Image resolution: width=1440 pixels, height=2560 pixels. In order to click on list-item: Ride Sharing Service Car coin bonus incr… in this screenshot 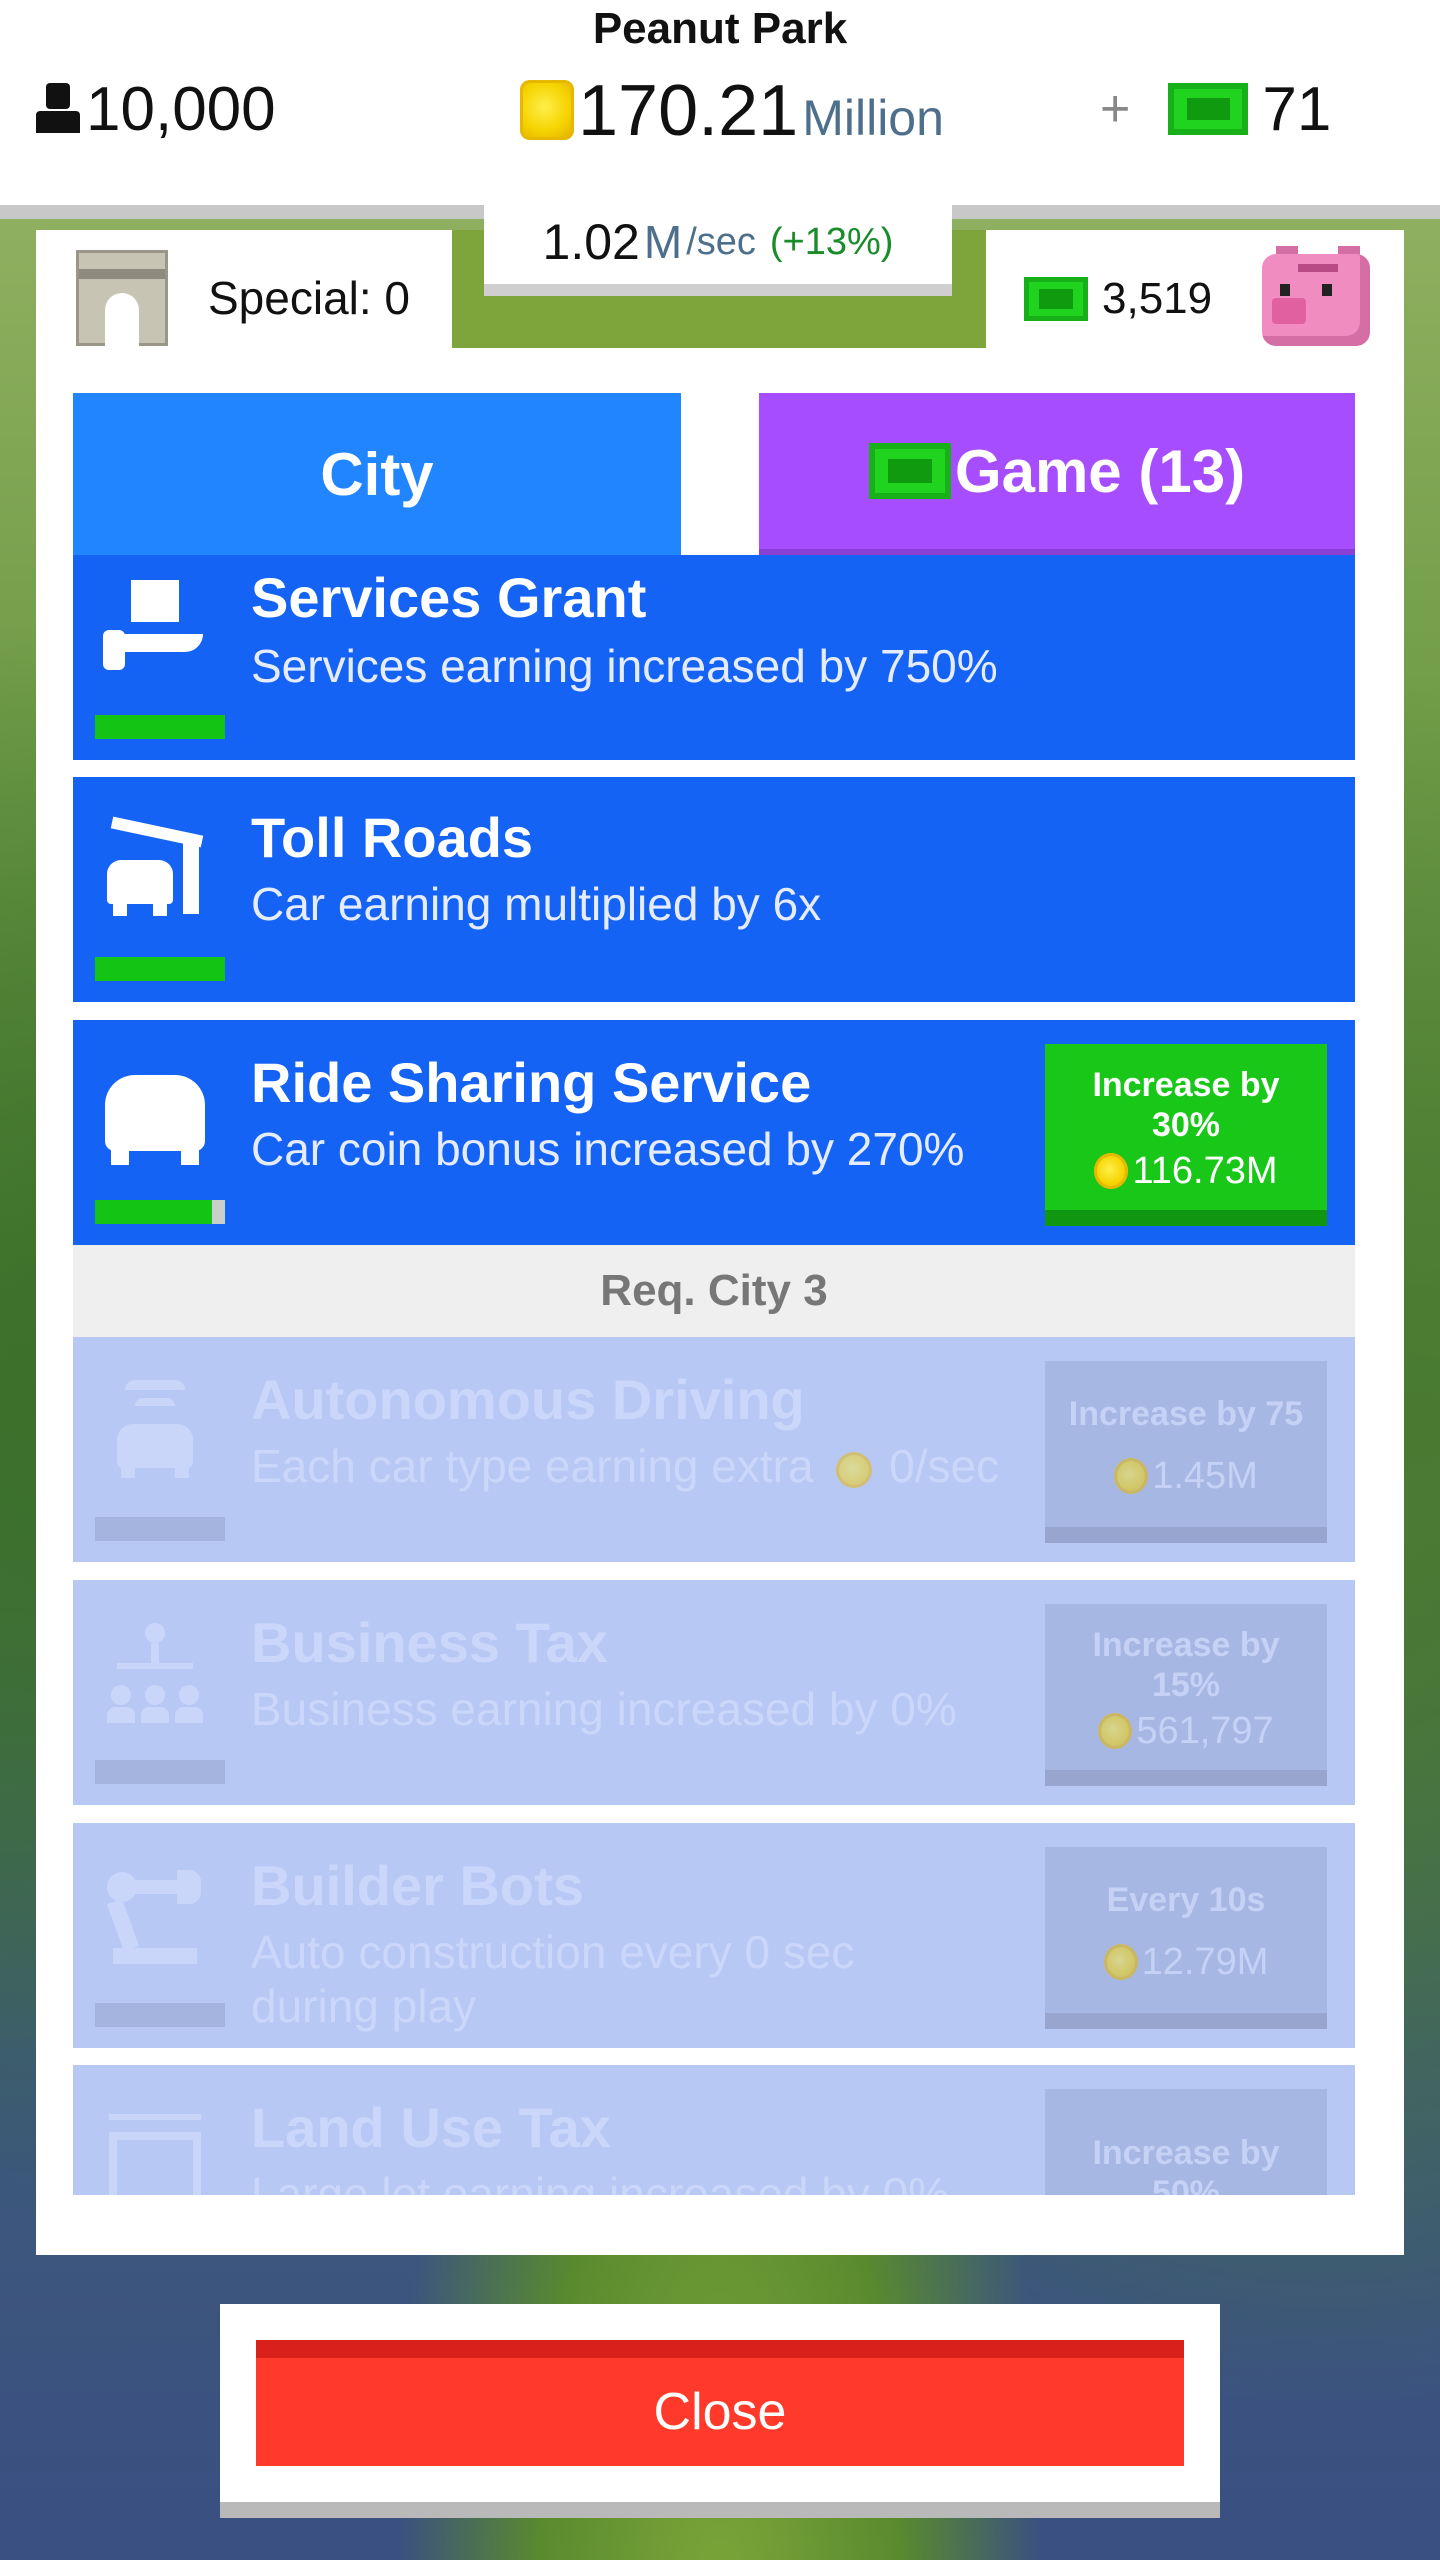, I will do `click(714, 1132)`.